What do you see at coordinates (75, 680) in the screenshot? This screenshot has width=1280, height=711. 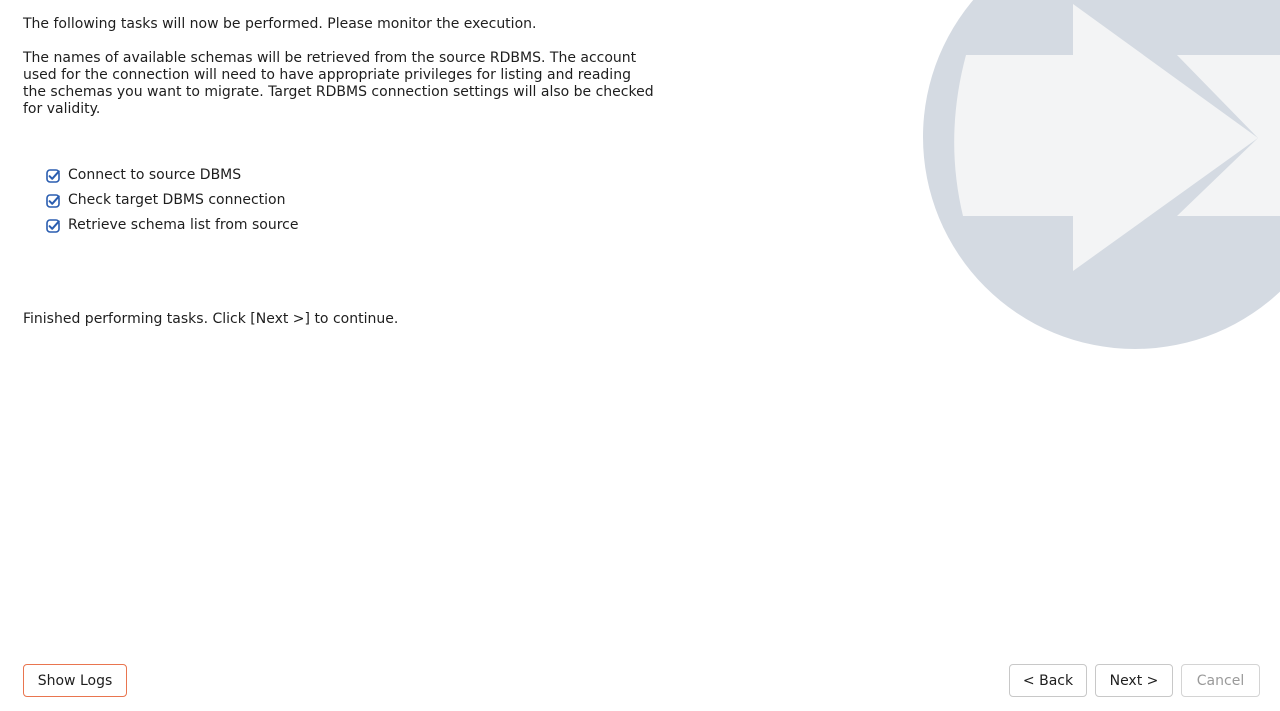 I see `show-logs-button: Show Logs` at bounding box center [75, 680].